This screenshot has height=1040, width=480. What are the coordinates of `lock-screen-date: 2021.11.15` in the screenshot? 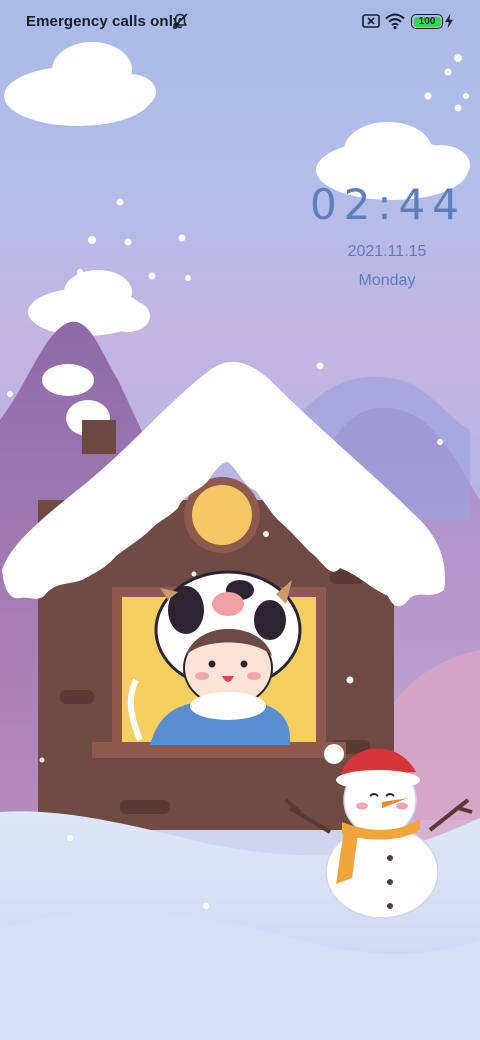 It's located at (387, 251).